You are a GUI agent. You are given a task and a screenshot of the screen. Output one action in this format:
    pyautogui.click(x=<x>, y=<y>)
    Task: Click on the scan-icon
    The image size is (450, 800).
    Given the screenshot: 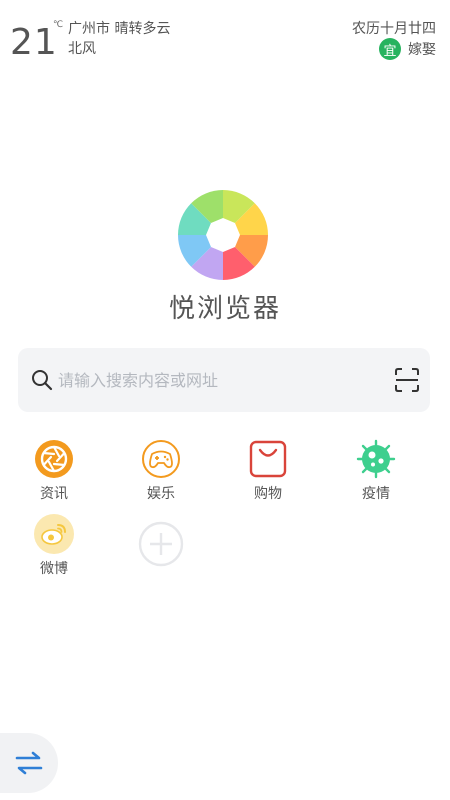 What is the action you would take?
    pyautogui.click(x=407, y=380)
    